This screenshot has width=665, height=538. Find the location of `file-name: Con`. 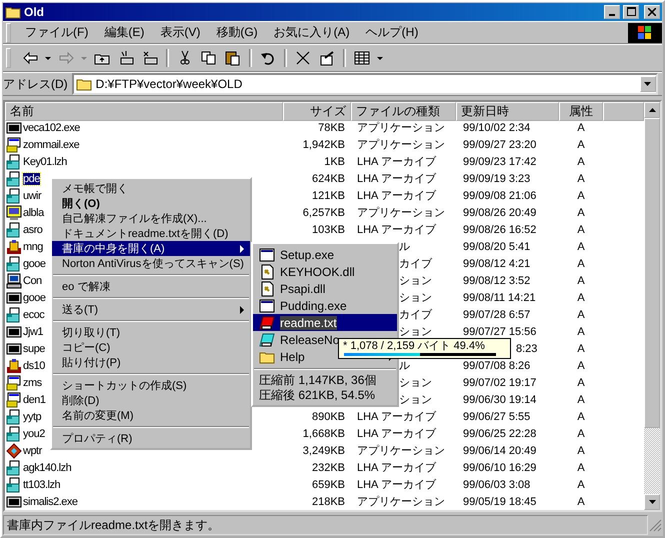

file-name: Con is located at coordinates (32, 280).